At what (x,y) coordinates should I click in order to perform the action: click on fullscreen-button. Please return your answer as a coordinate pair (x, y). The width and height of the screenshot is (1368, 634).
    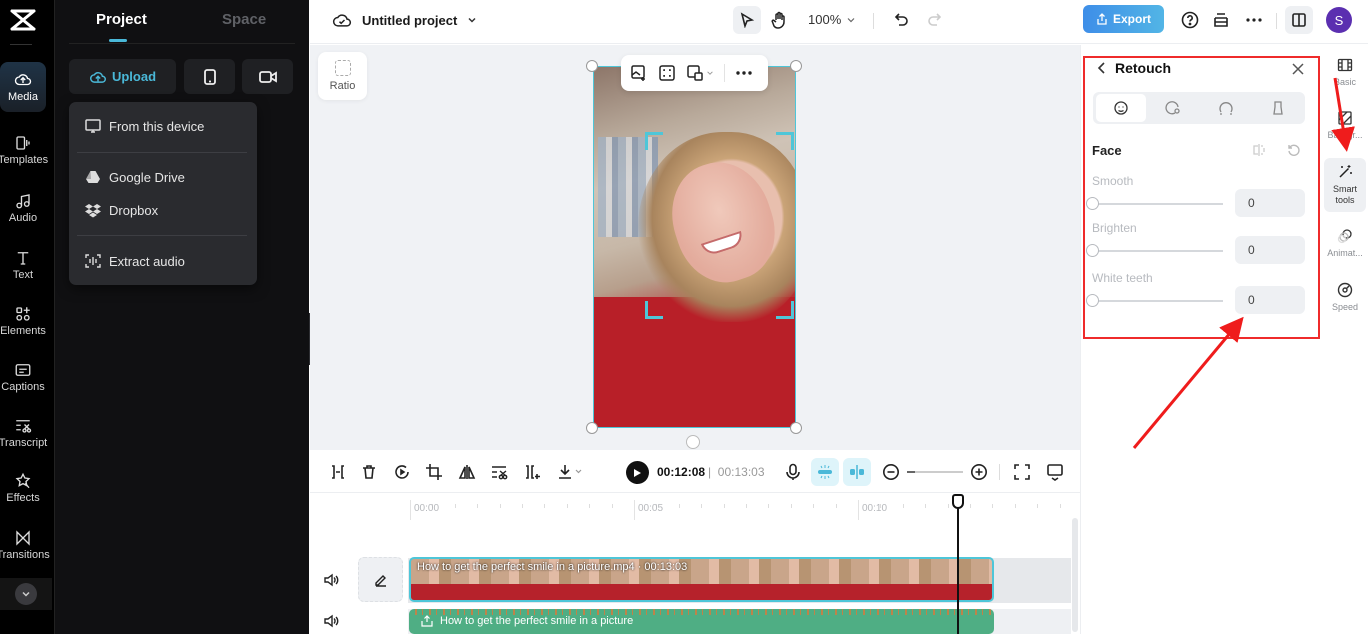
    Looking at the image, I should click on (1022, 472).